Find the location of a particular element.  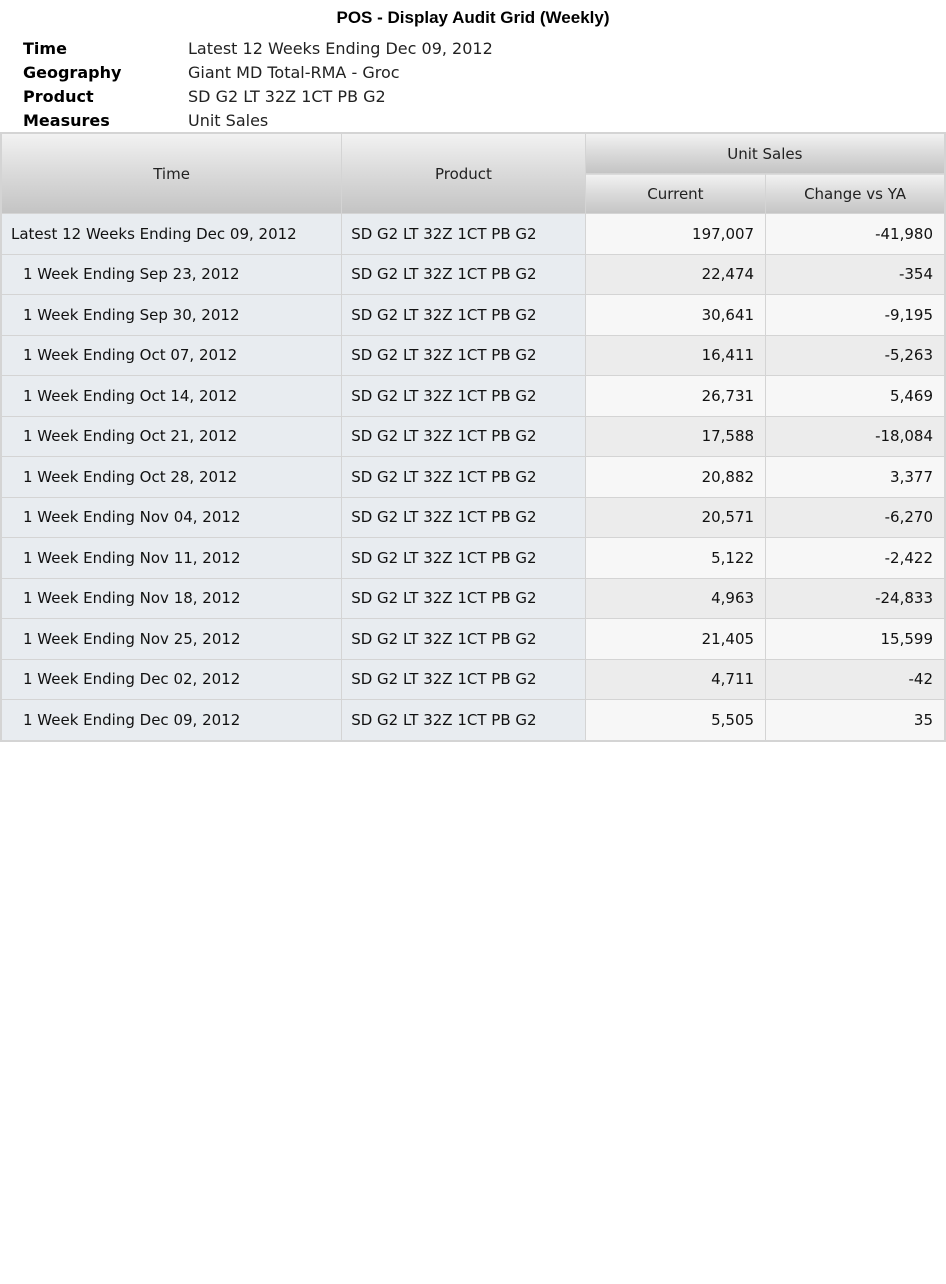

current-value-cell: 5,122 is located at coordinates (675, 558).